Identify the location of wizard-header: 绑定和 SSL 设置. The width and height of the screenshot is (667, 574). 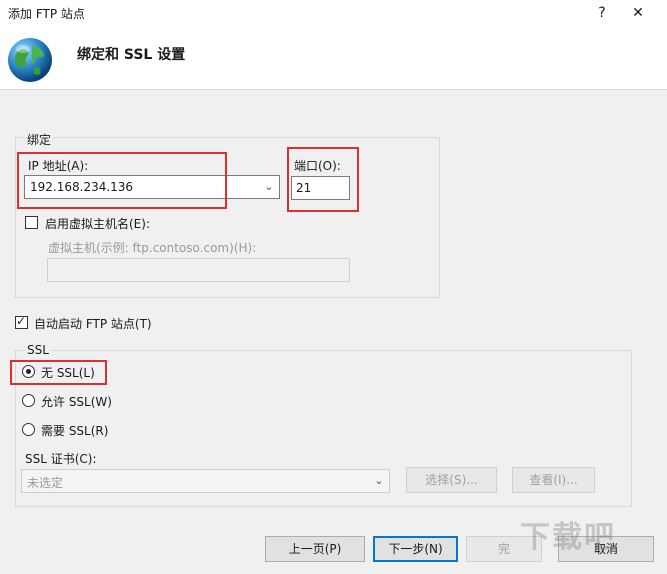
(333, 58).